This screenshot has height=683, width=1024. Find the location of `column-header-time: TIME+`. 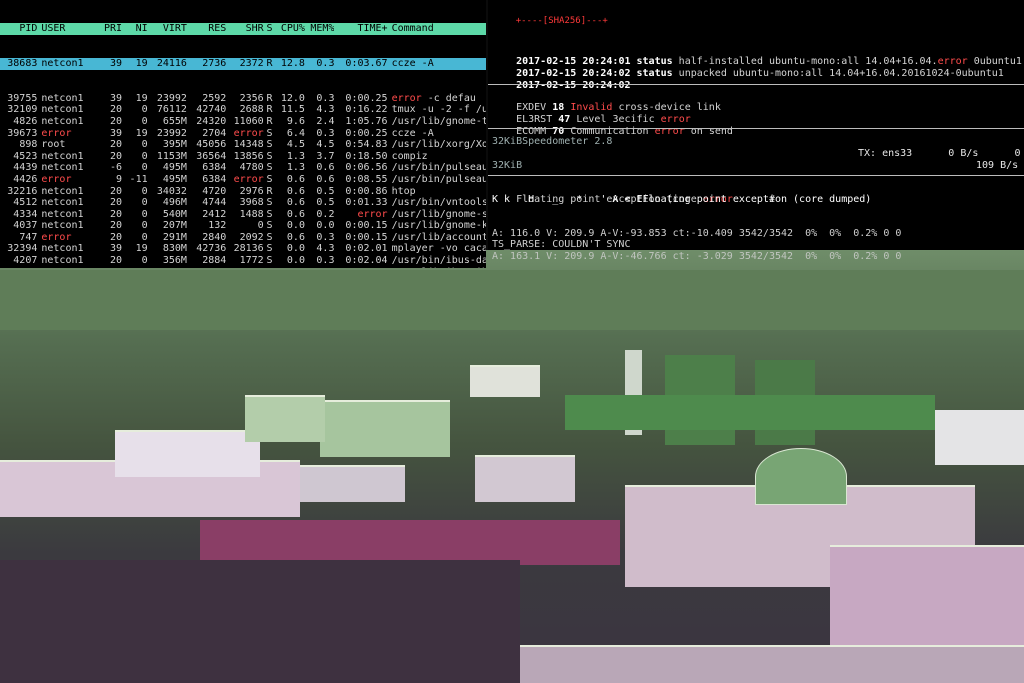

column-header-time: TIME+ is located at coordinates (372, 29).